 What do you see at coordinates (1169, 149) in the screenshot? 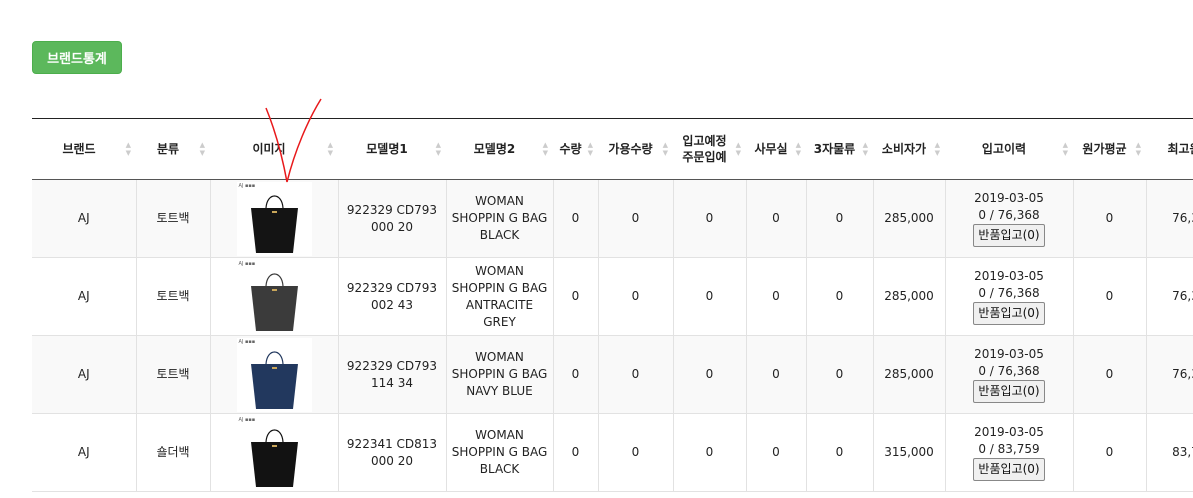
I see `col-max-cost-header: 최고원` at bounding box center [1169, 149].